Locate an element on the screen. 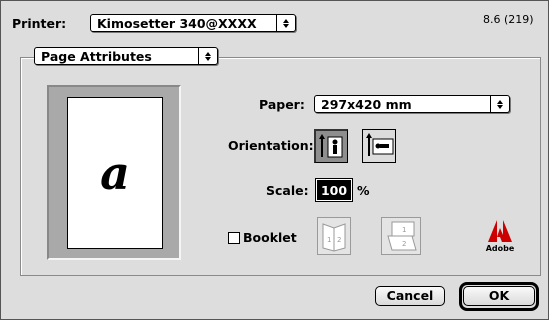  panel-popup-value: Page Attributes is located at coordinates (96, 56).